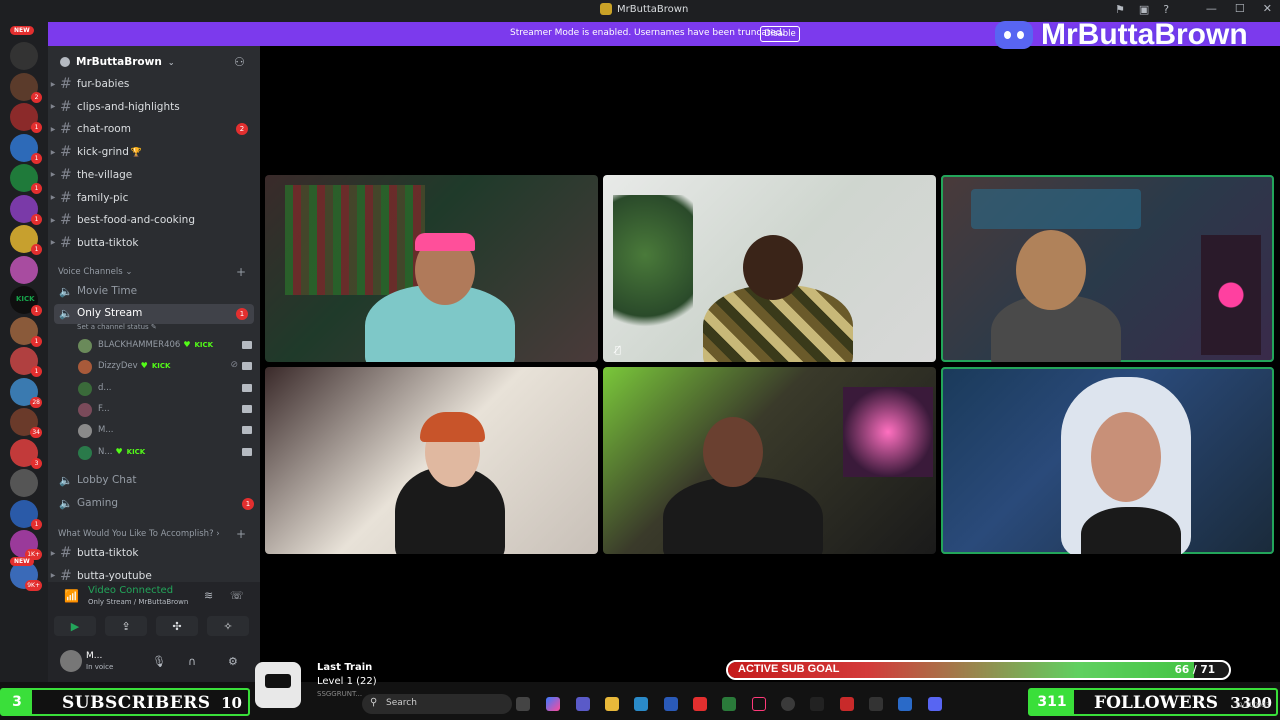 This screenshot has height=720, width=1280. What do you see at coordinates (154, 314) in the screenshot?
I see `voice-channel-only-stream: 🔈 Only Stream 1` at bounding box center [154, 314].